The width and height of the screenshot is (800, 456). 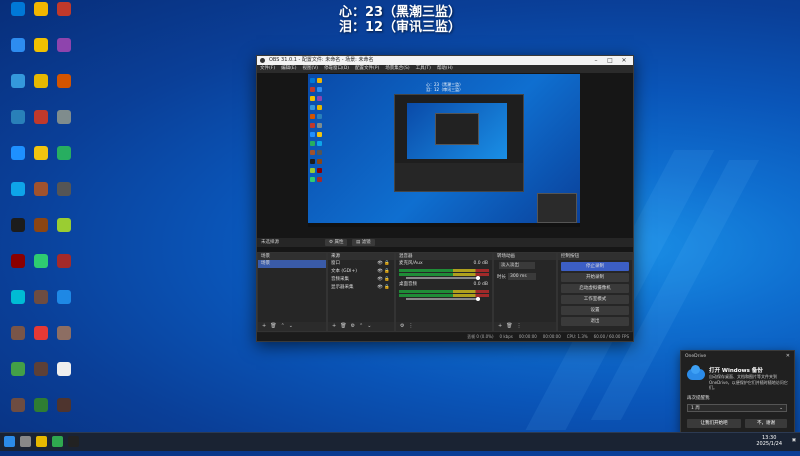 I want to click on source-item: 文本 (GDI+) 👁 🔒, so click(x=361, y=272).